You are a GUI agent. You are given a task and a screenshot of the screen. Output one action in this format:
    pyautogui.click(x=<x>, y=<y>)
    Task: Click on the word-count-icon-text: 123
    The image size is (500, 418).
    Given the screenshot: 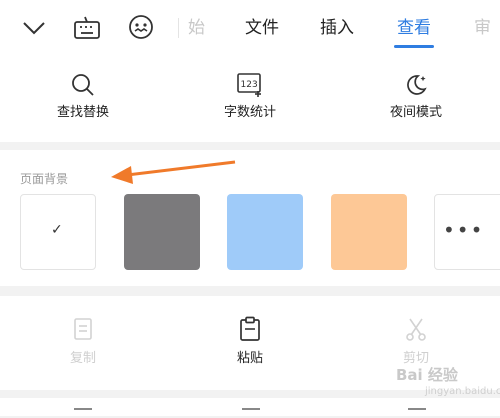 What is the action you would take?
    pyautogui.click(x=249, y=85)
    